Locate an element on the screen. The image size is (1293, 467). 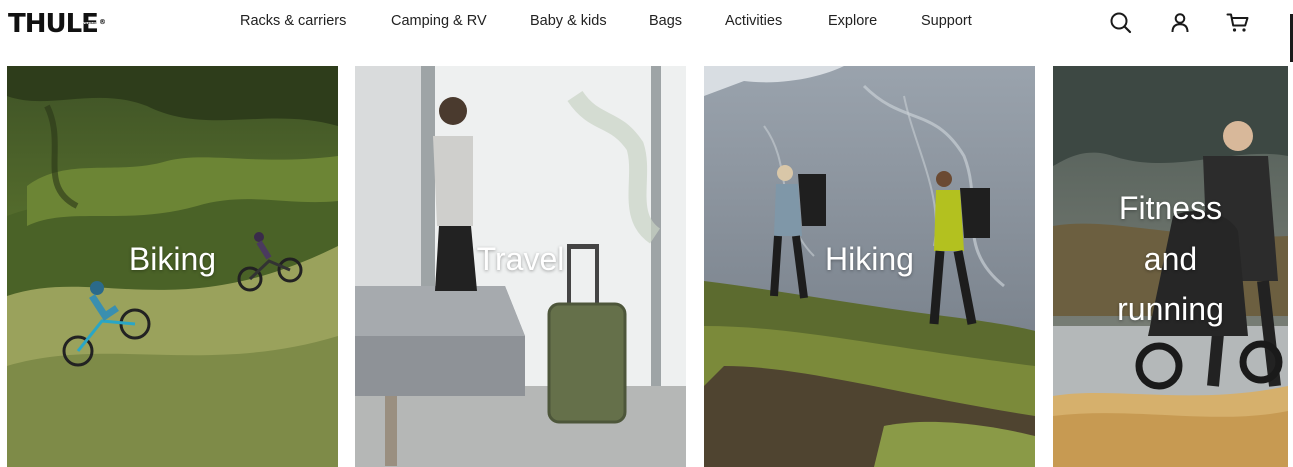
cart-icon is located at coordinates (1238, 23).